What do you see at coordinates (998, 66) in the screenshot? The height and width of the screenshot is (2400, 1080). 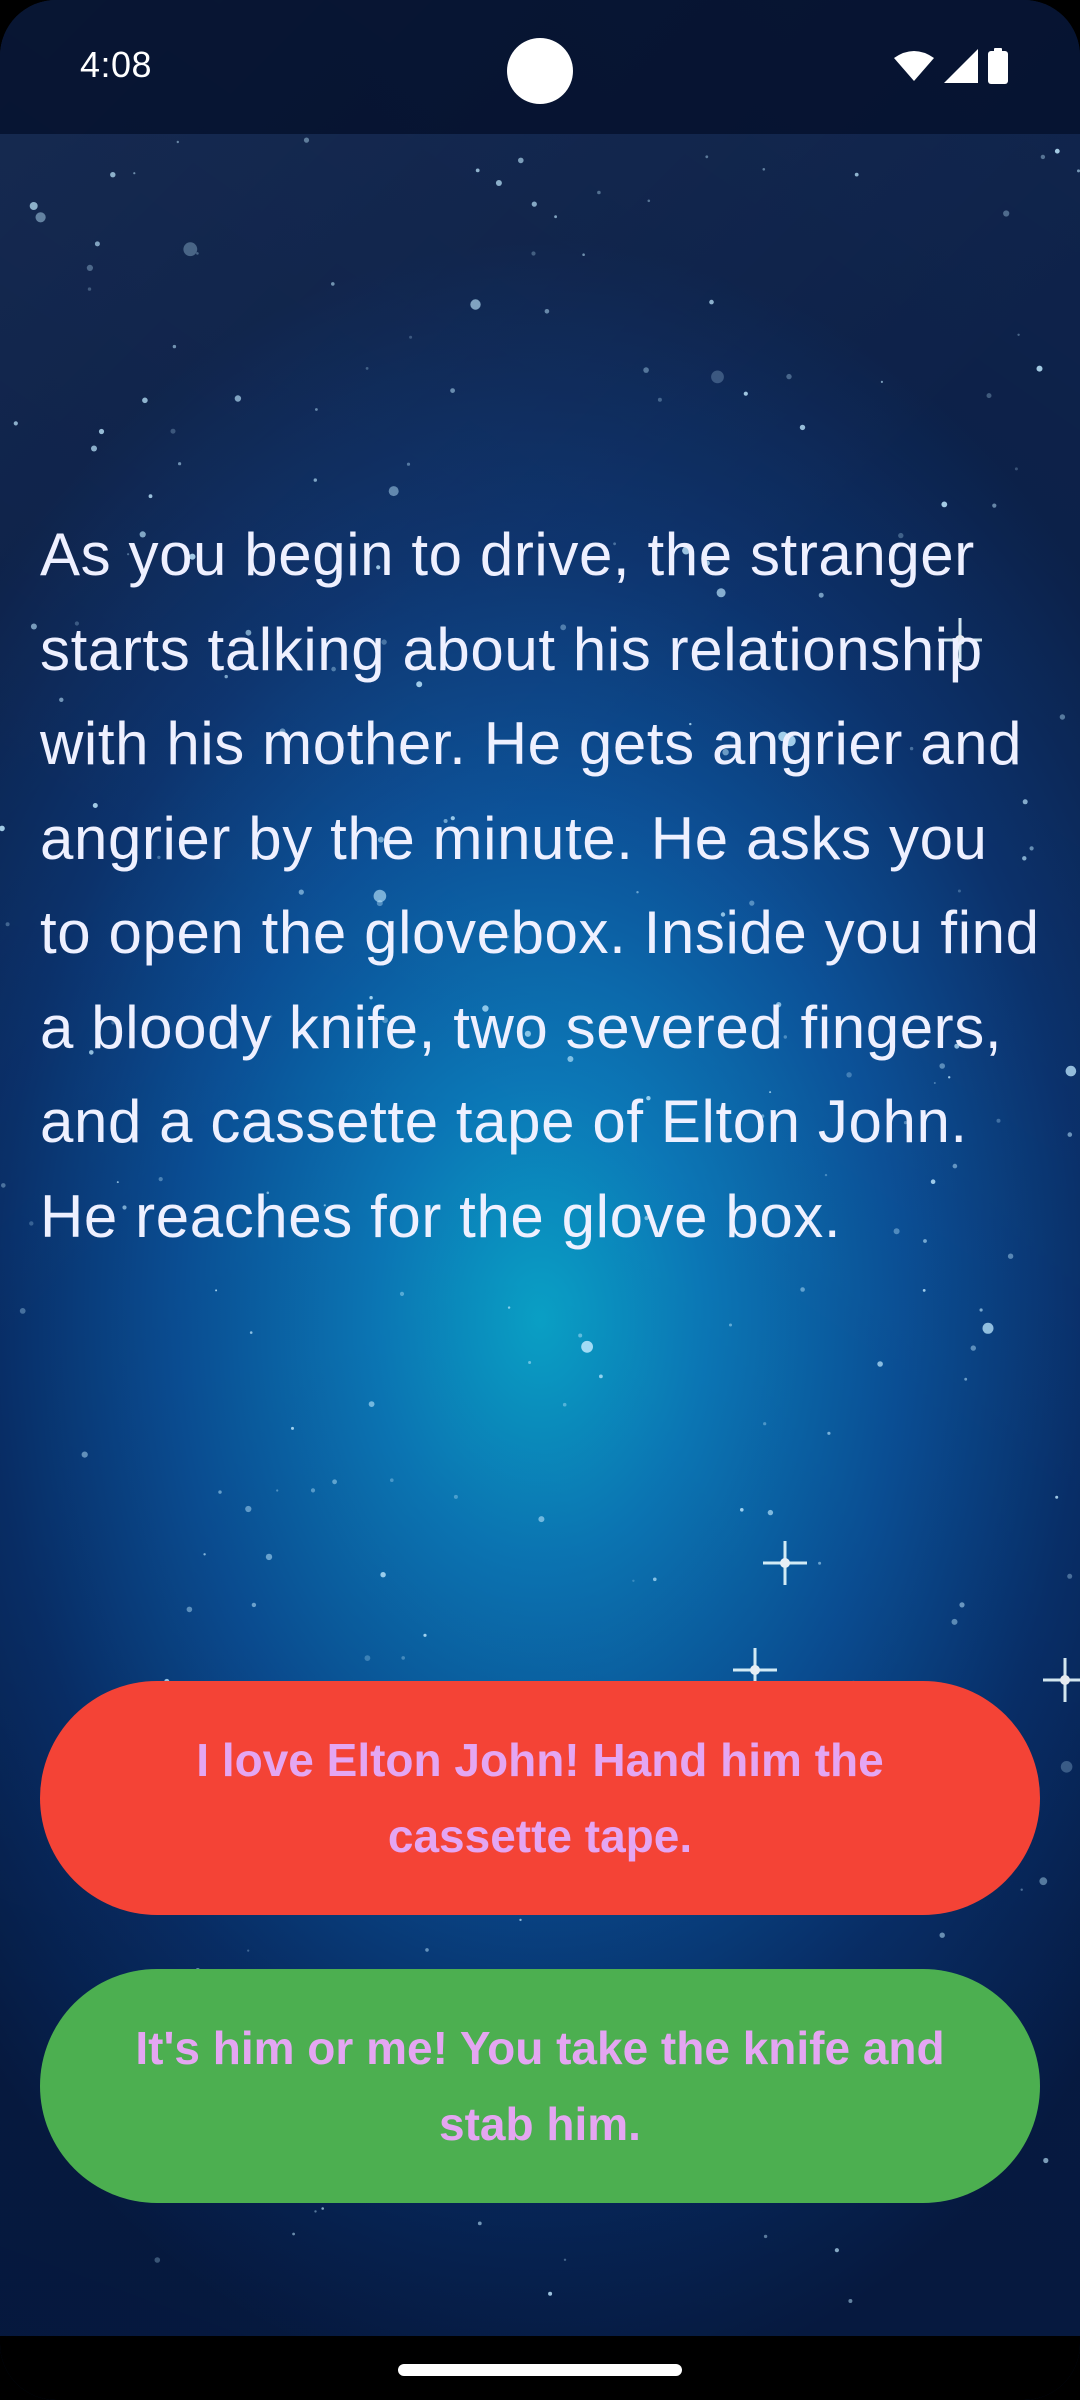 I see `battery-icon` at bounding box center [998, 66].